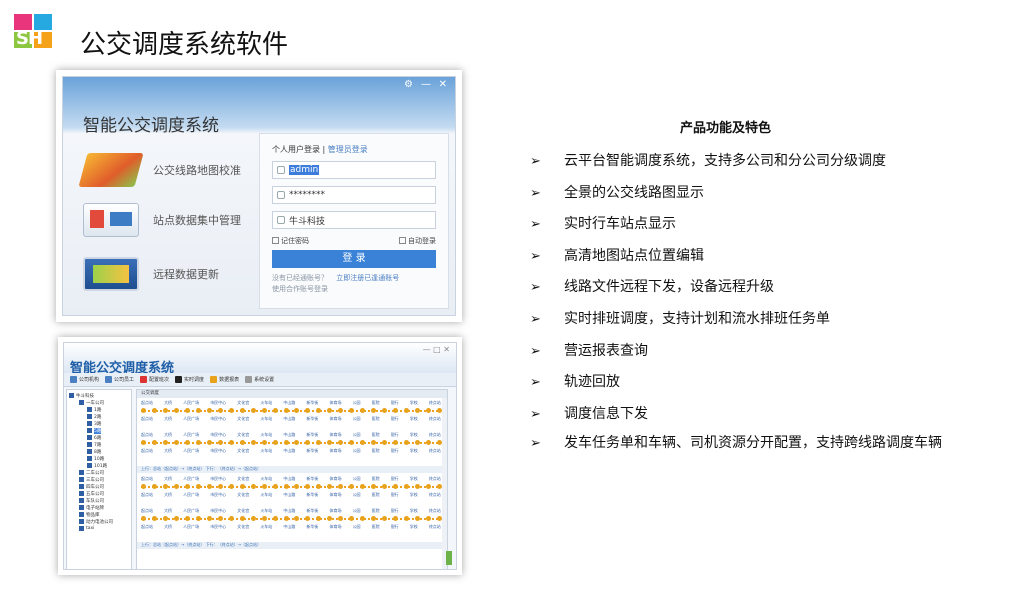 Image resolution: width=1035 pixels, height=604 pixels. What do you see at coordinates (189, 379) in the screenshot?
I see `toolbar-item: 实时调度` at bounding box center [189, 379].